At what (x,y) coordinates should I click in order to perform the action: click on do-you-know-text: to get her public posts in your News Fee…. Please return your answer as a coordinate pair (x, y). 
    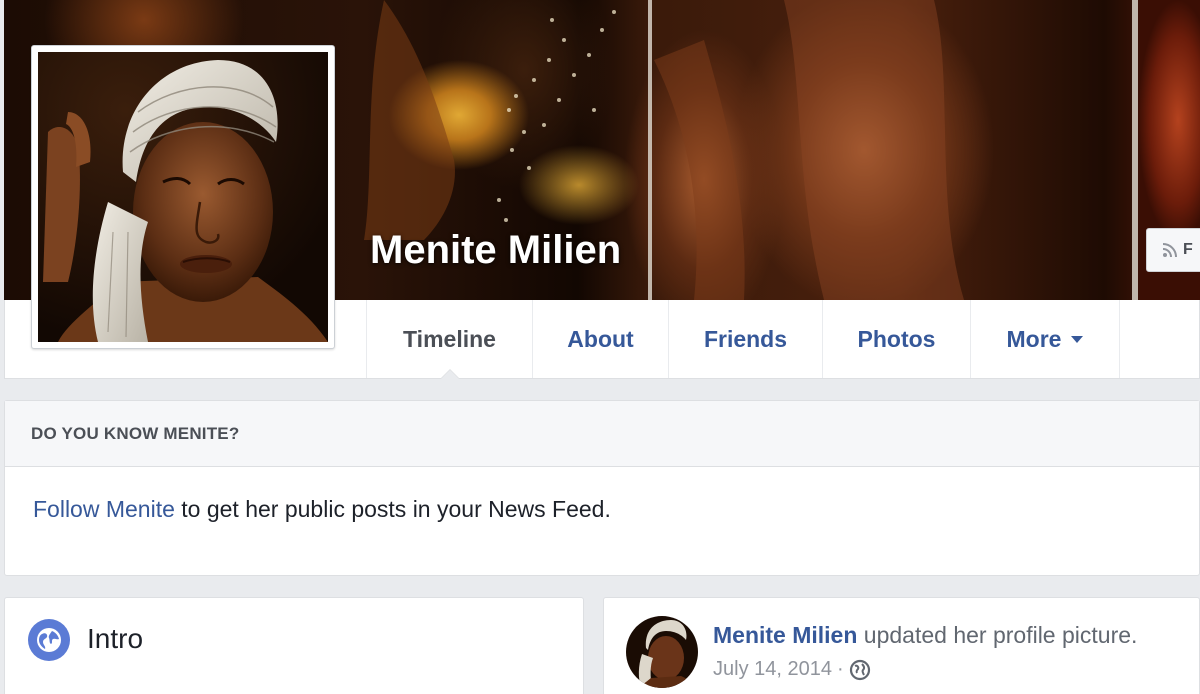
    Looking at the image, I should click on (392, 509).